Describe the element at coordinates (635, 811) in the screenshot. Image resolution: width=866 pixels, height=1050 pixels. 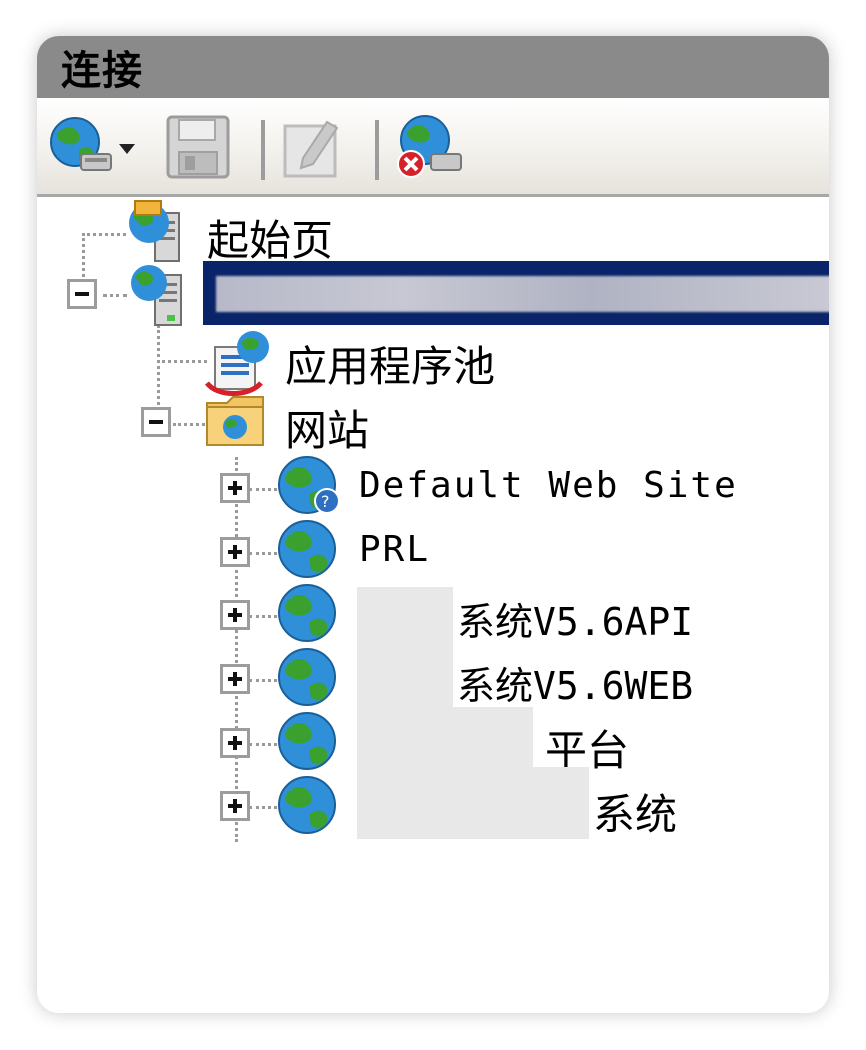
I see `tree-item-site-label: 系统` at that location.